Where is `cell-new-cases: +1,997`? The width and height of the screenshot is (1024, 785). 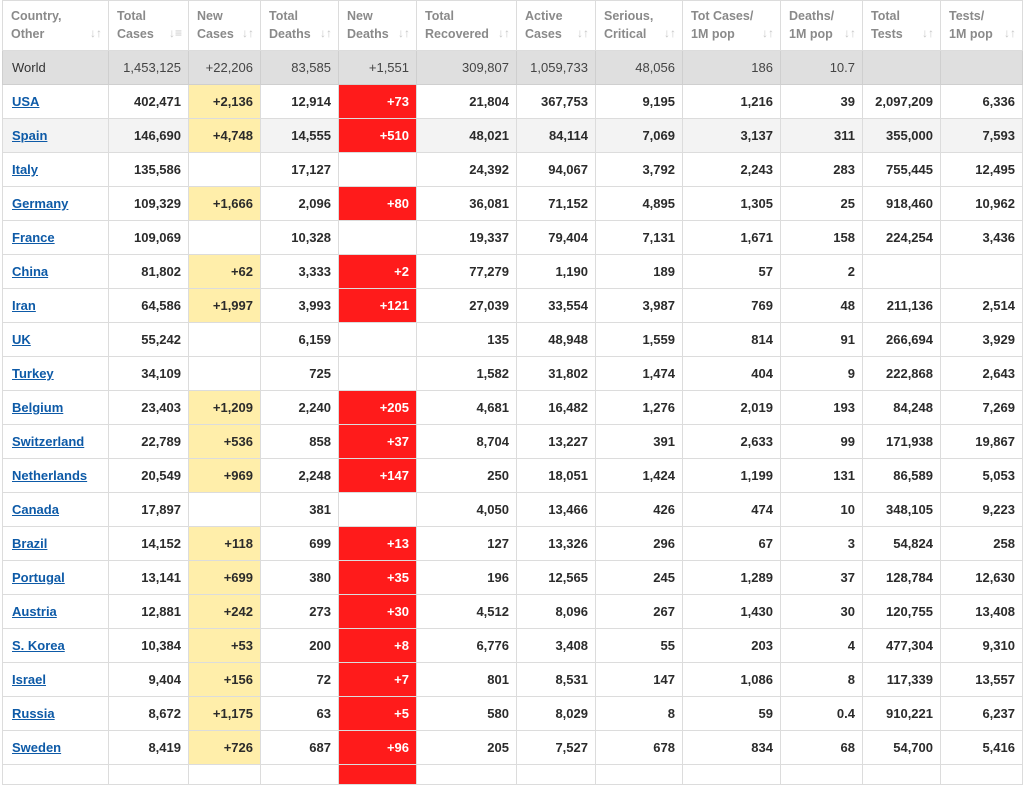
cell-new-cases: +1,997 is located at coordinates (224, 305).